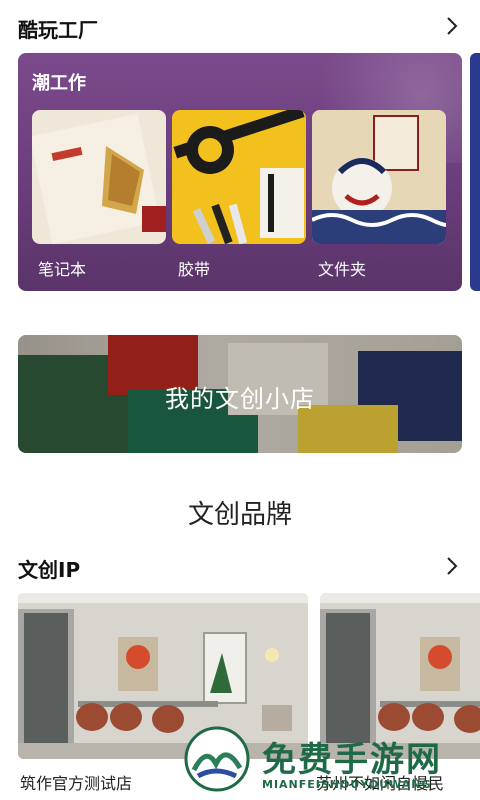 The image size is (480, 800). What do you see at coordinates (347, 784) in the screenshot?
I see `watermark-subtext: MIANFEISHOUYOUWANG` at bounding box center [347, 784].